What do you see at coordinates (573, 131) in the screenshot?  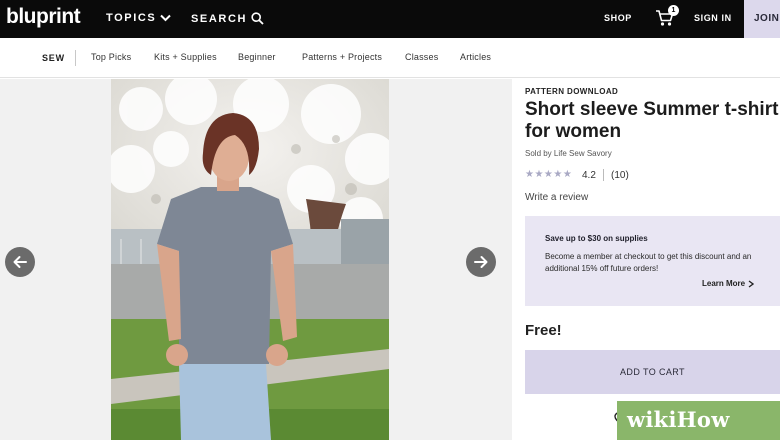 I see `product-title-line-2: for women` at bounding box center [573, 131].